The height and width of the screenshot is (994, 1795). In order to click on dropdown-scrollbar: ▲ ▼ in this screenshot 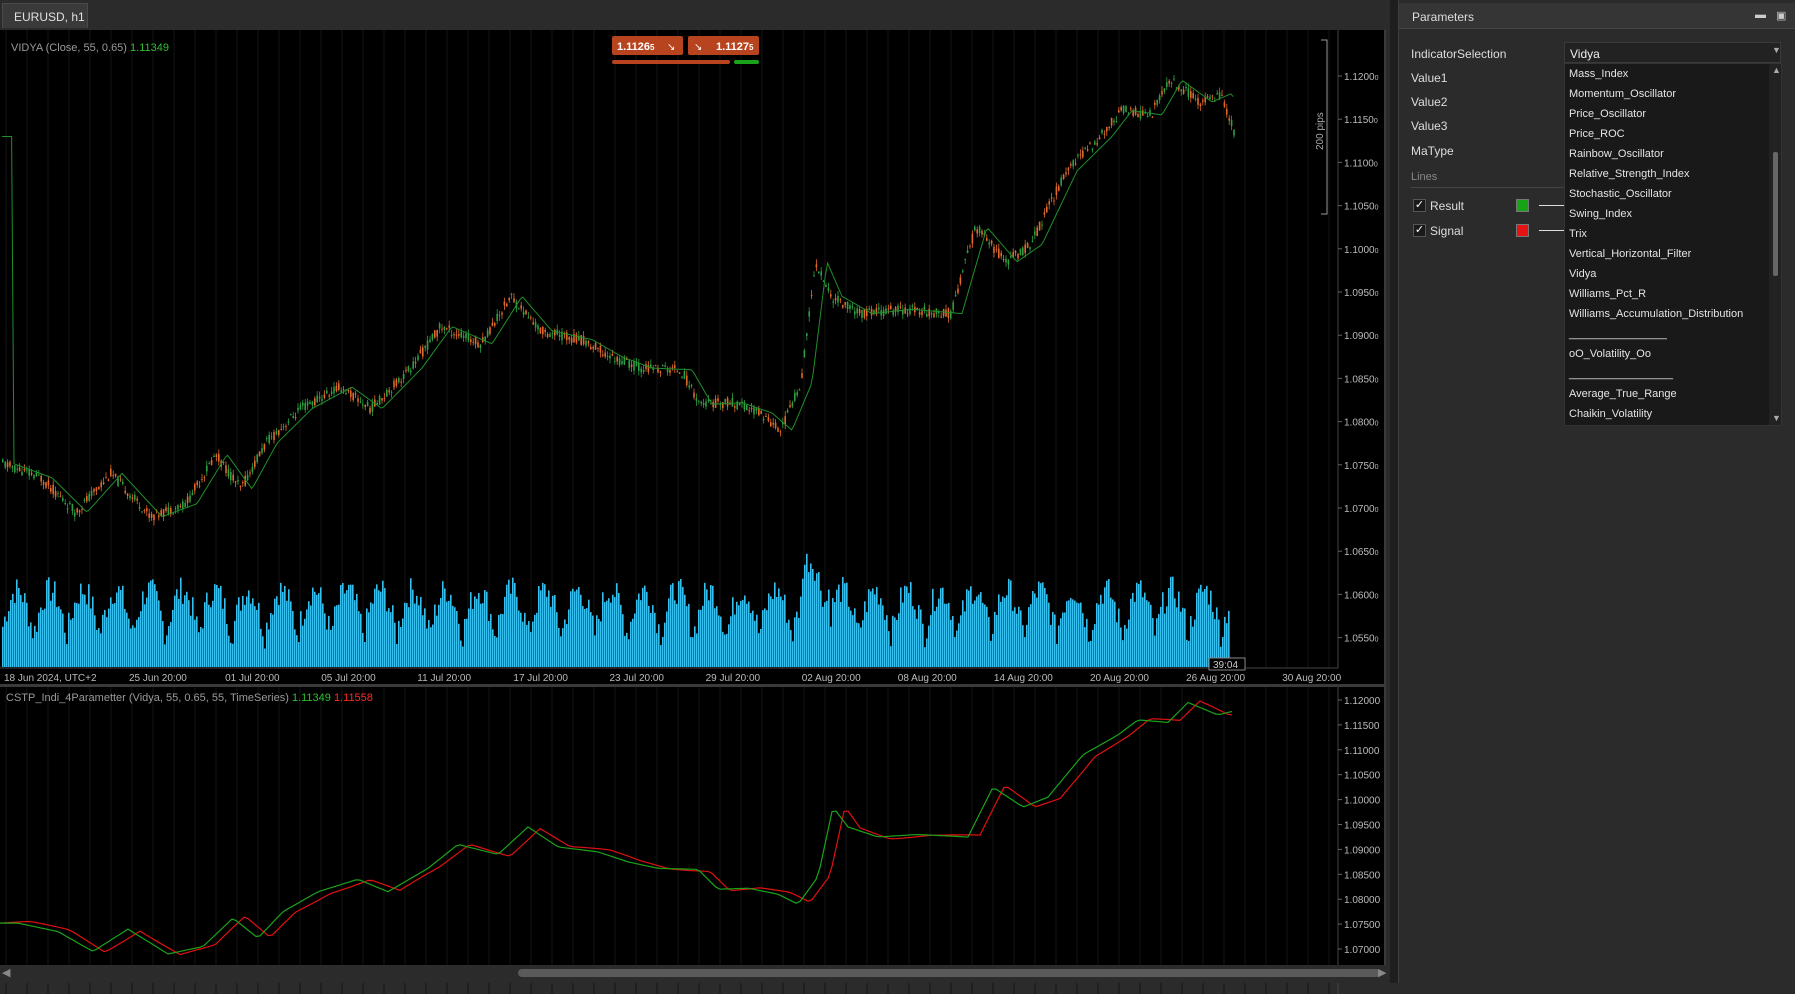, I will do `click(1775, 244)`.